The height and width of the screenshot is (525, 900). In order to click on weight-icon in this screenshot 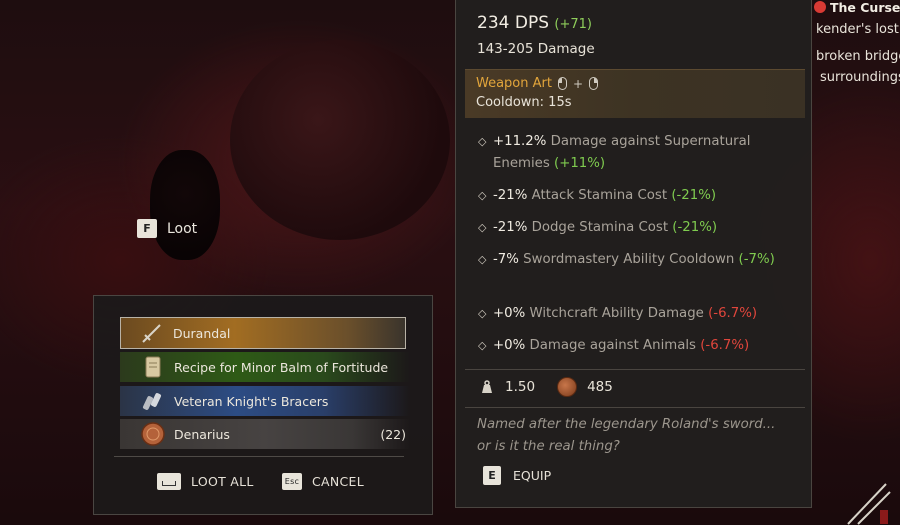, I will do `click(487, 386)`.